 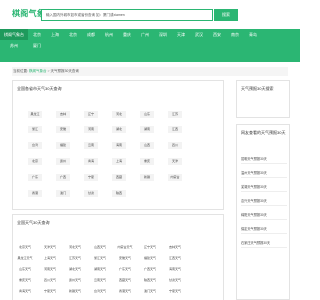 What do you see at coordinates (55, 34) in the screenshot?
I see `nav-item-city: 上海` at bounding box center [55, 34].